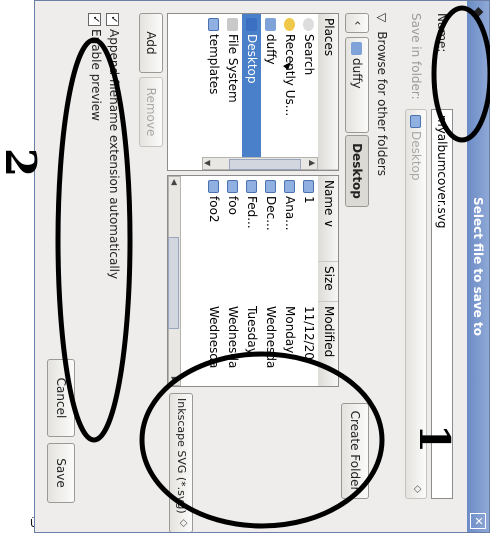 The width and height of the screenshot is (490, 533). I want to click on annotation-number-2: 2, so click(23, 162).